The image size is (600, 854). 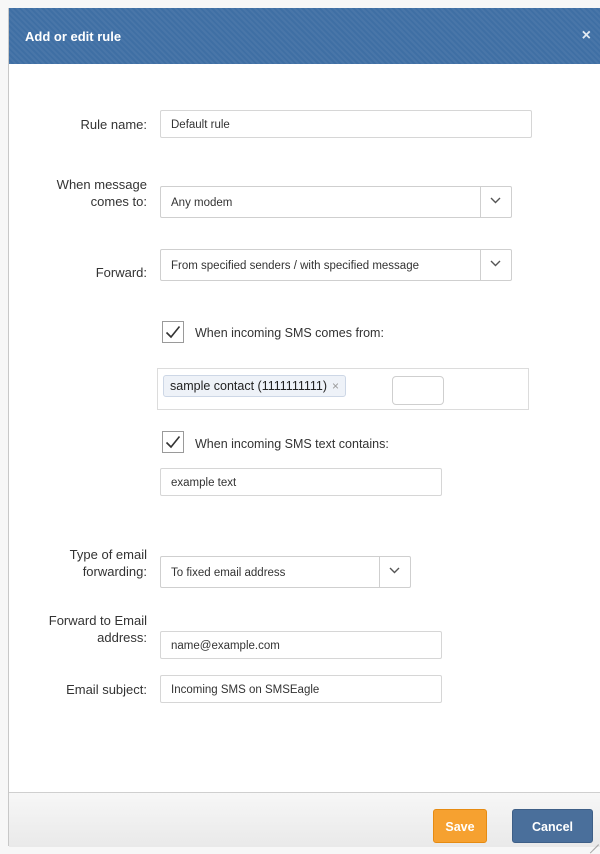 What do you see at coordinates (108, 554) in the screenshot?
I see `email-forwarding-type-label-line1: Type of email` at bounding box center [108, 554].